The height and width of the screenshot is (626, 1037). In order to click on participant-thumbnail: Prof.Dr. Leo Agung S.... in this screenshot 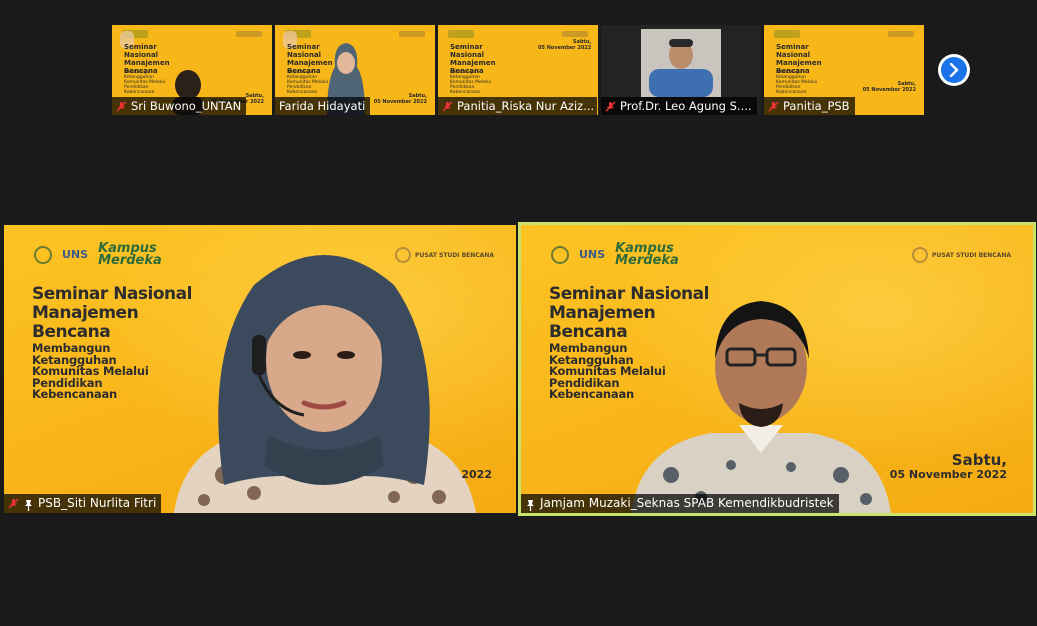, I will do `click(681, 70)`.